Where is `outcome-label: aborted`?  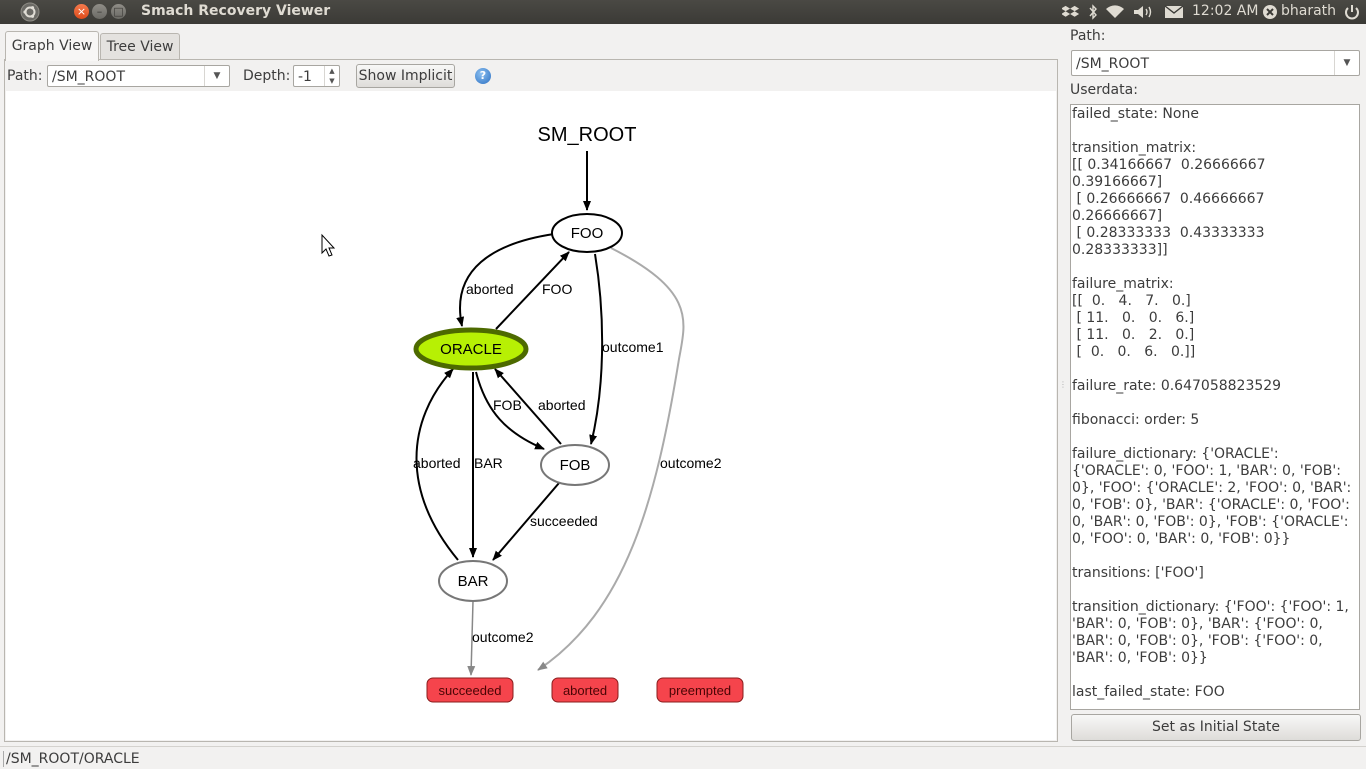
outcome-label: aborted is located at coordinates (585, 690).